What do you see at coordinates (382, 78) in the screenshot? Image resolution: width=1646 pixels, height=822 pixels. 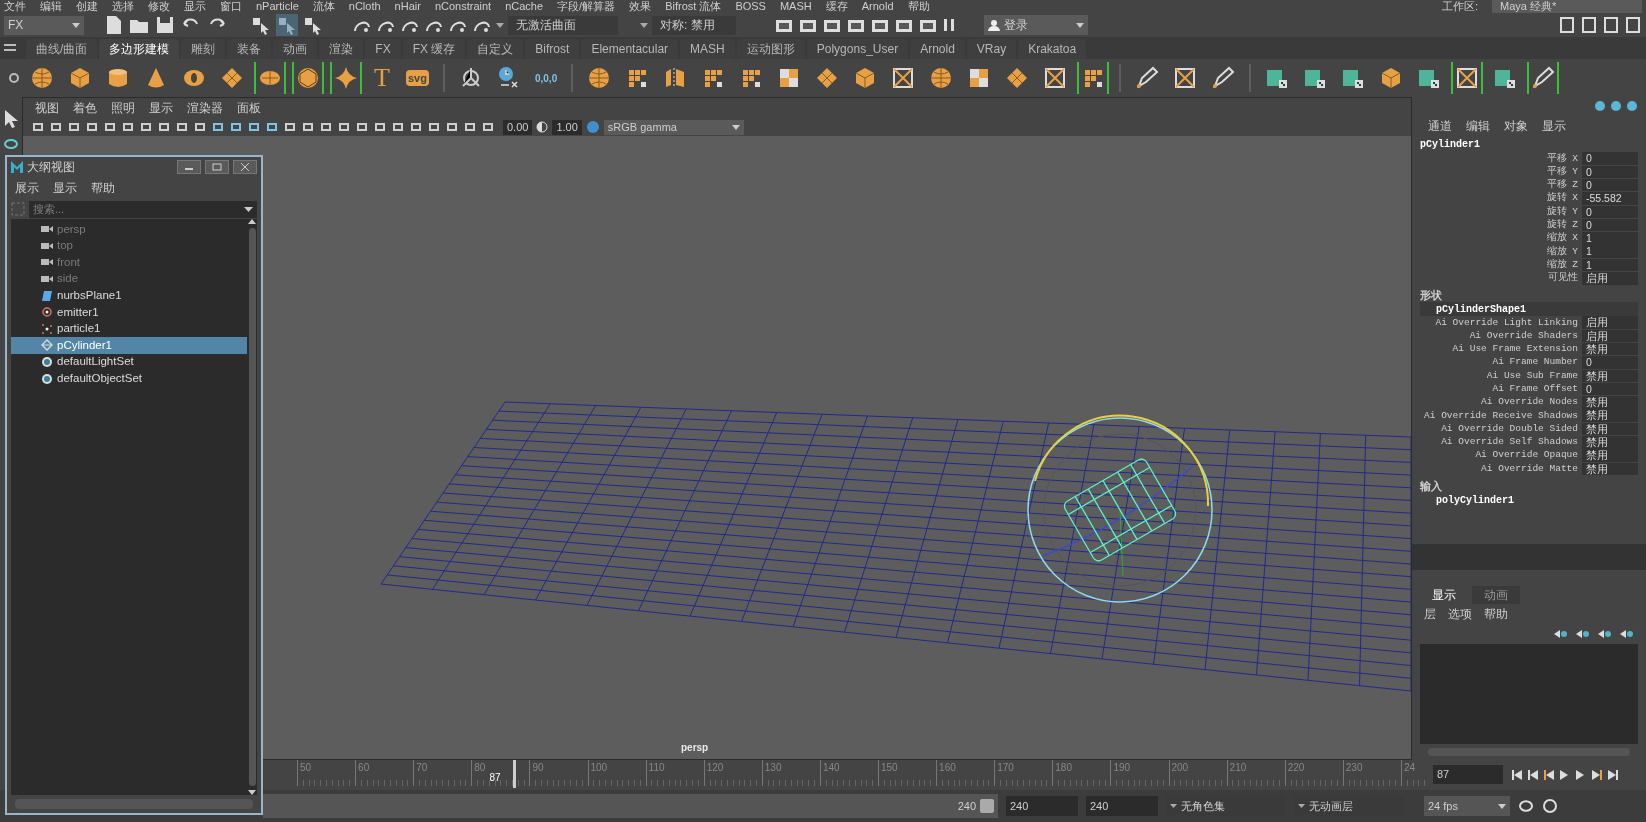 I see `shelf-button: T` at bounding box center [382, 78].